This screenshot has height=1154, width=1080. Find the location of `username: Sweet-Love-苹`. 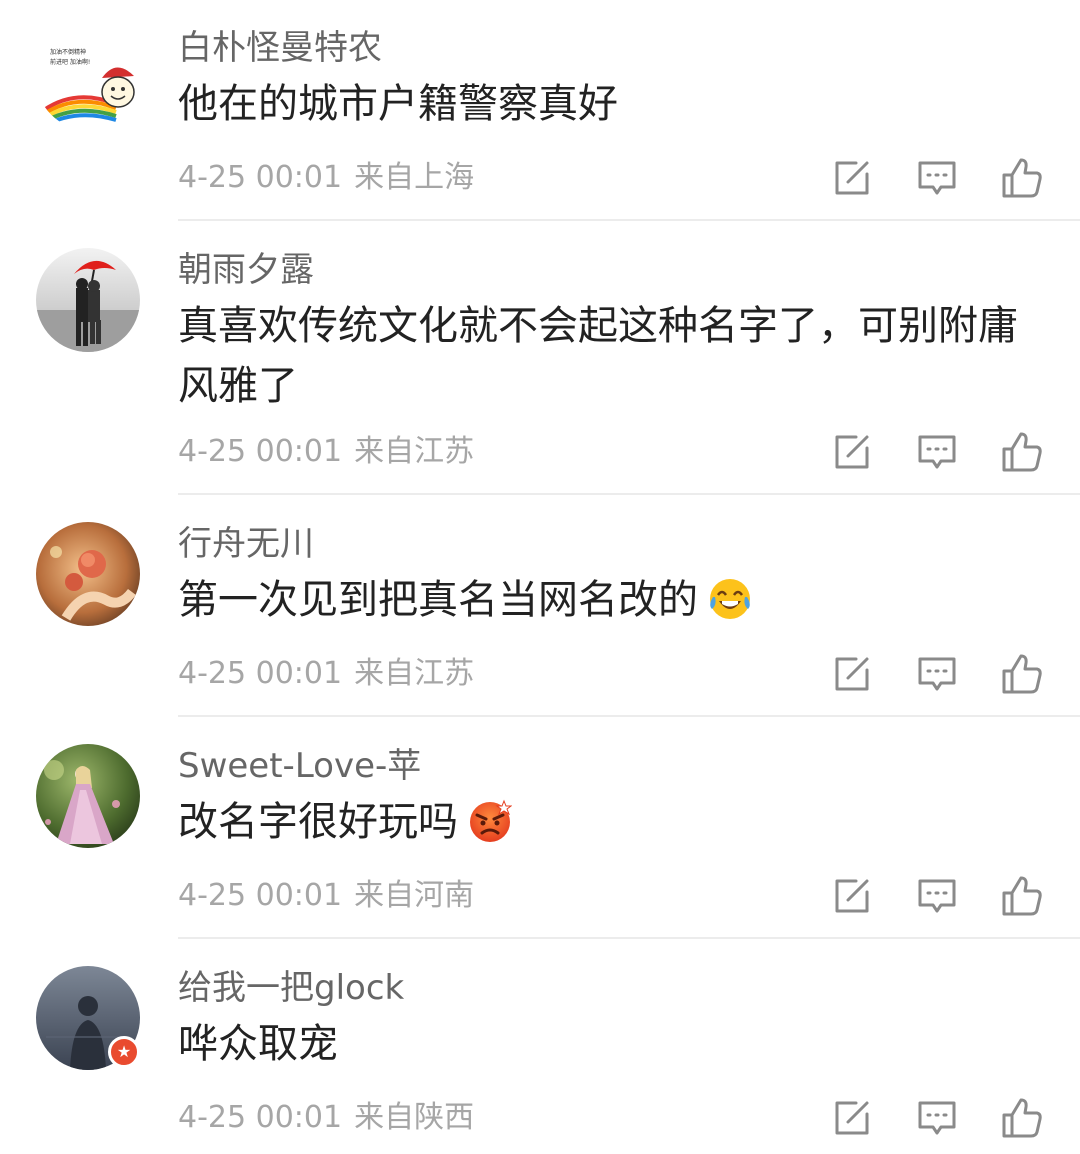

username: Sweet-Love-苹 is located at coordinates (299, 766).